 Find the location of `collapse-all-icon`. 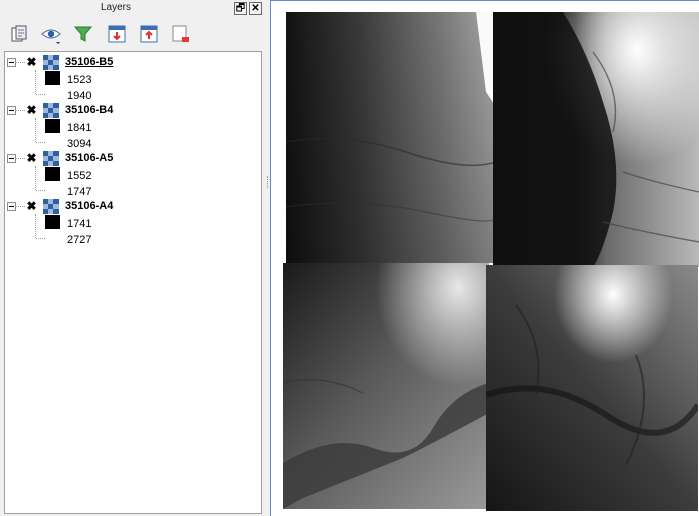

collapse-all-icon is located at coordinates (149, 34).